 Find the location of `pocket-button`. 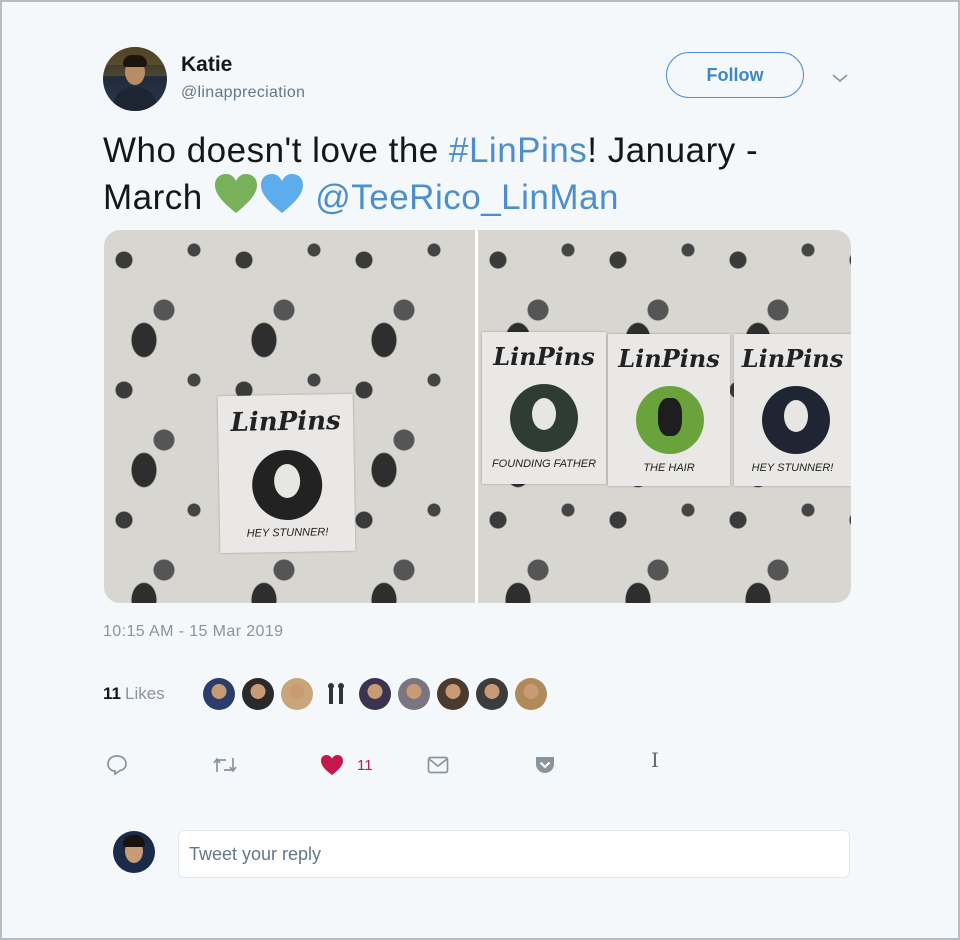

pocket-button is located at coordinates (545, 765).